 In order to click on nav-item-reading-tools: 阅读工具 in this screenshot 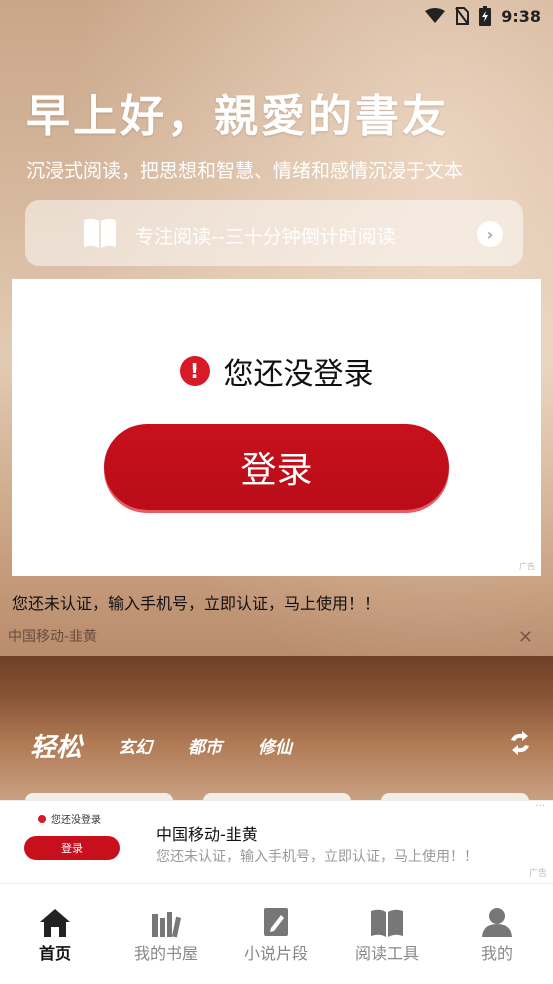, I will do `click(387, 934)`.